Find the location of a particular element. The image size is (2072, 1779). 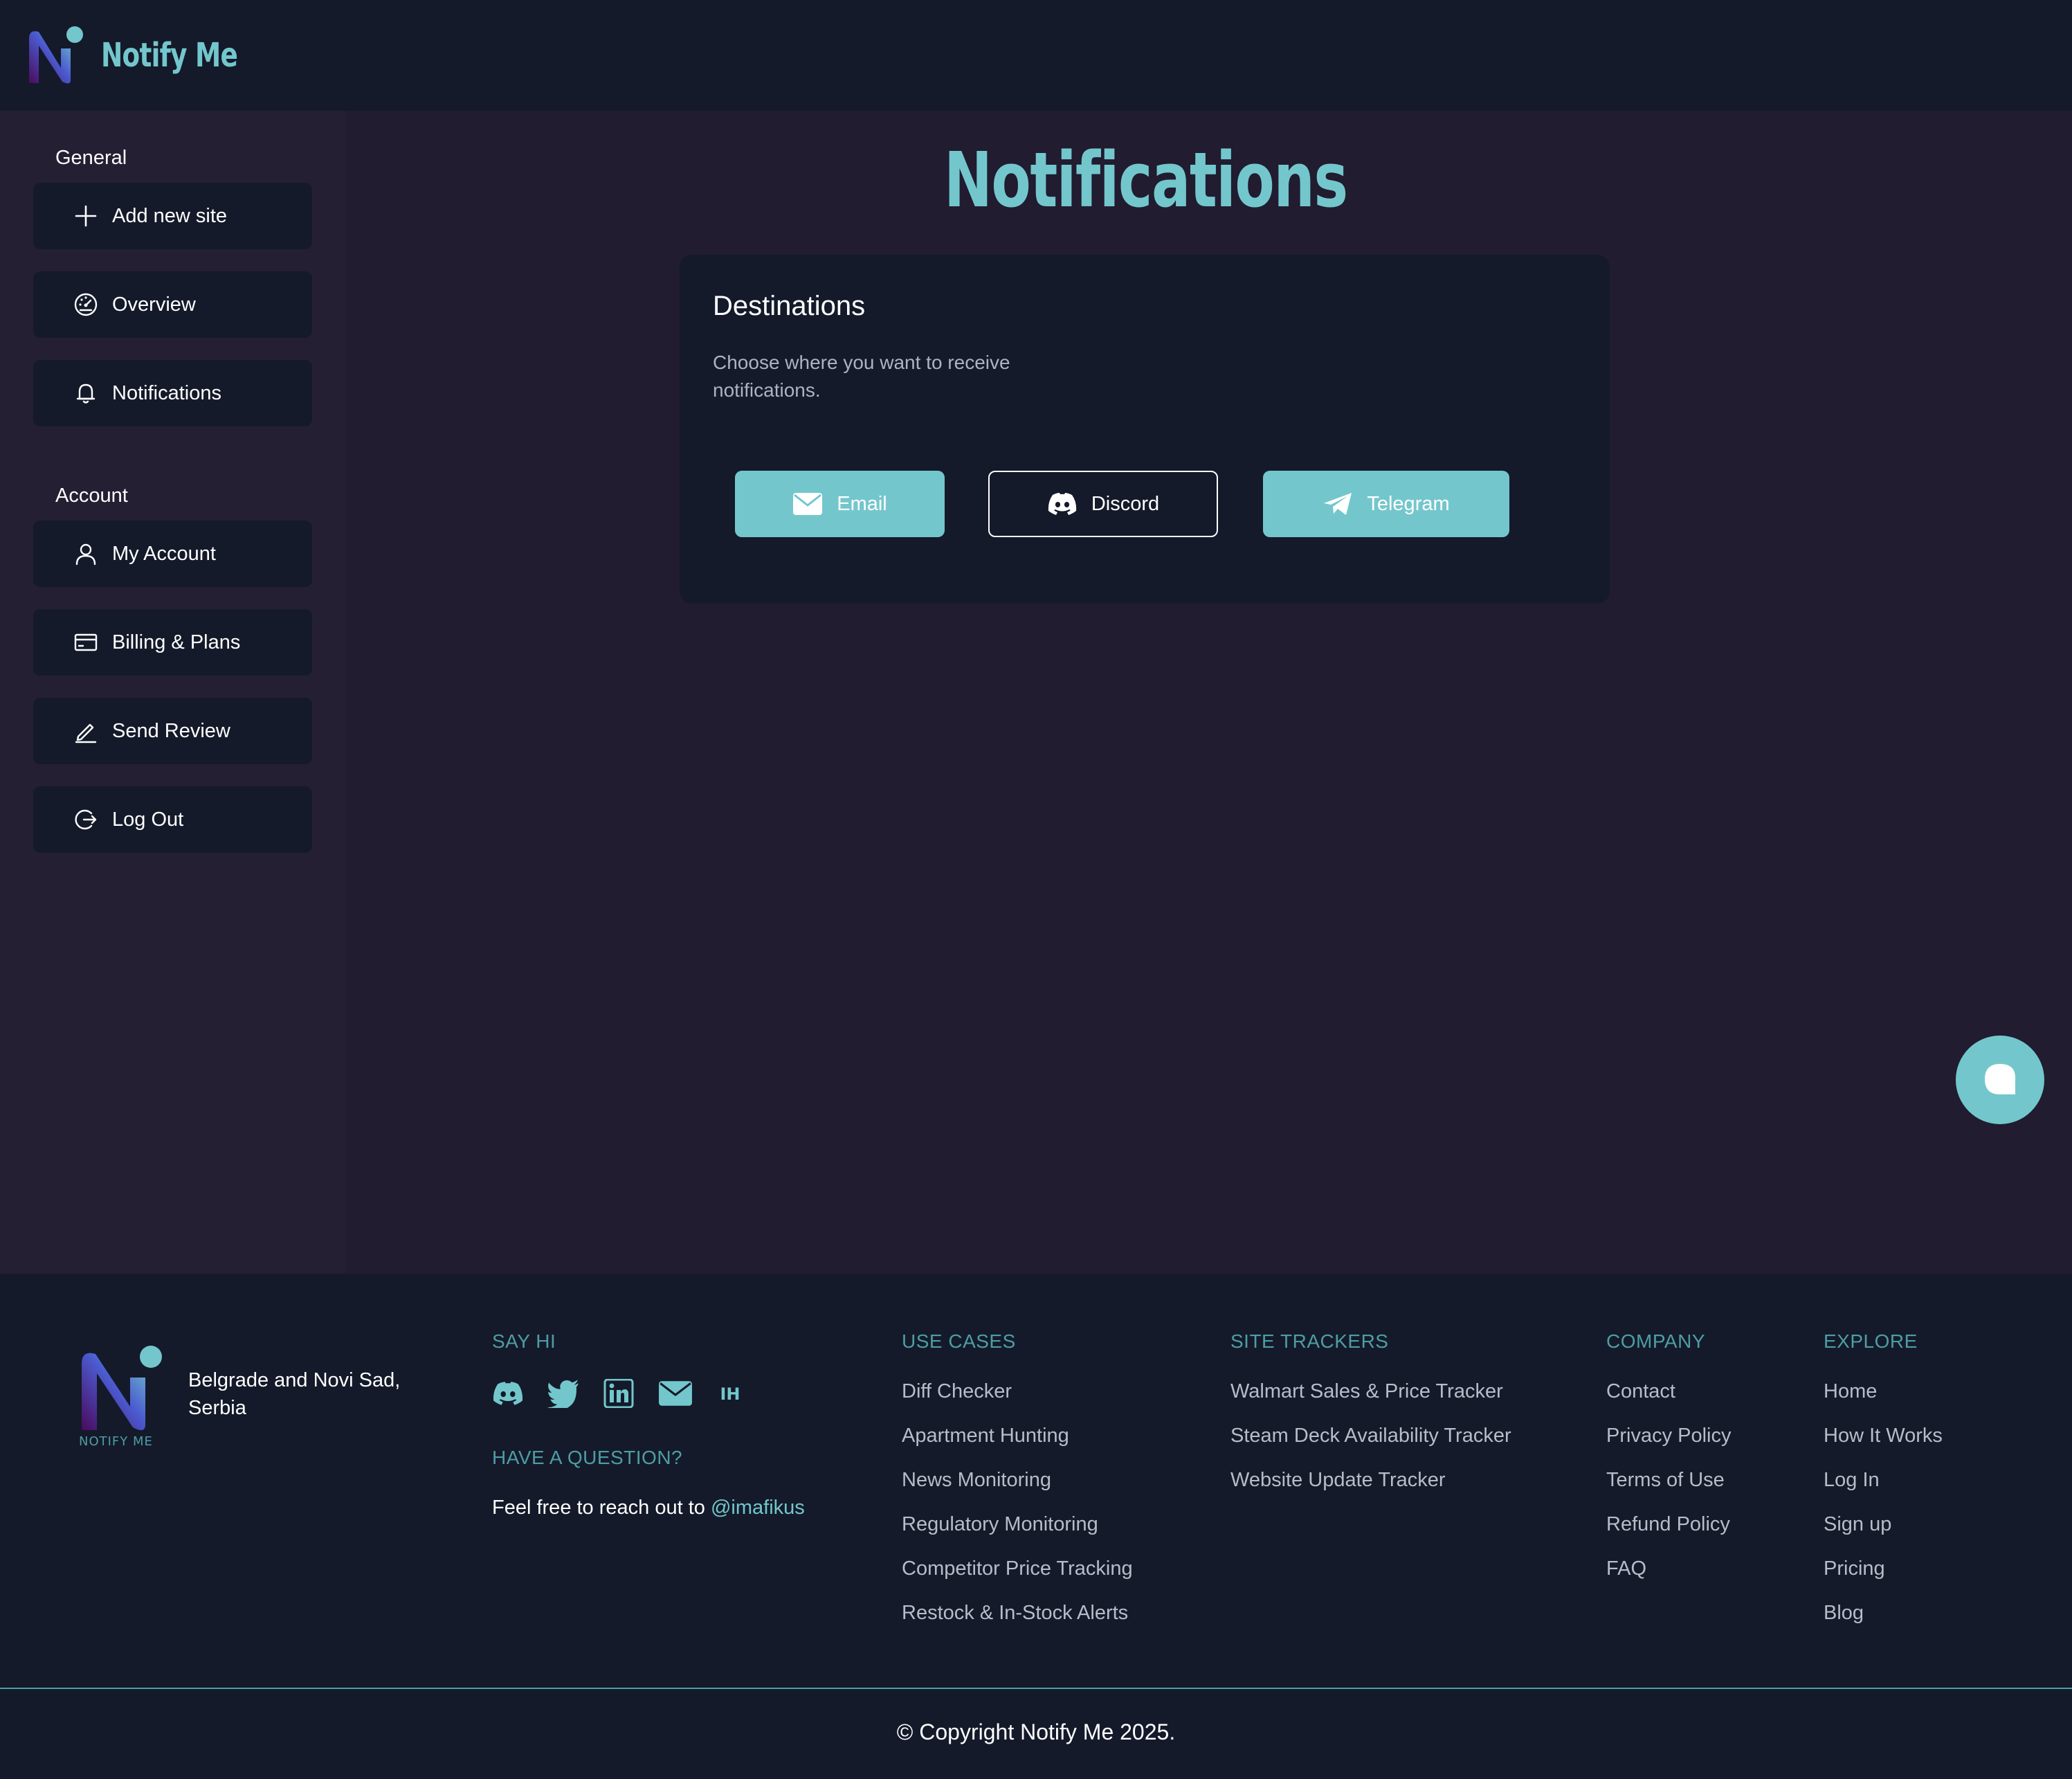

copyright-text: © Copyright Notify Me 2025. is located at coordinates (1036, 1731).